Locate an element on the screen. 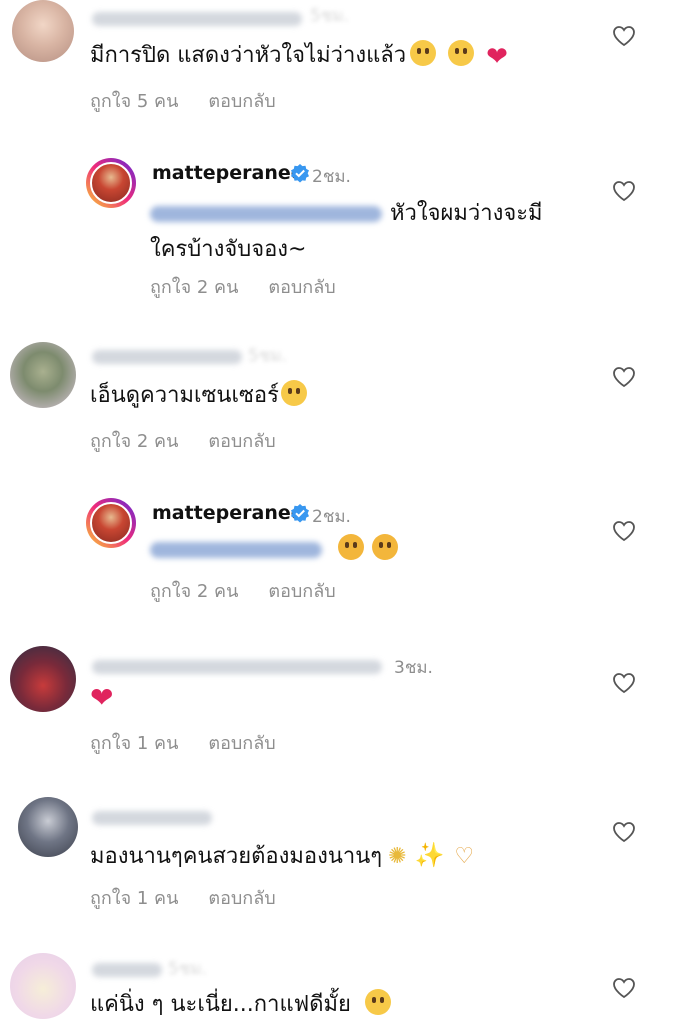 This screenshot has height=1024, width=676. comment-time: 3ชม. is located at coordinates (413, 668).